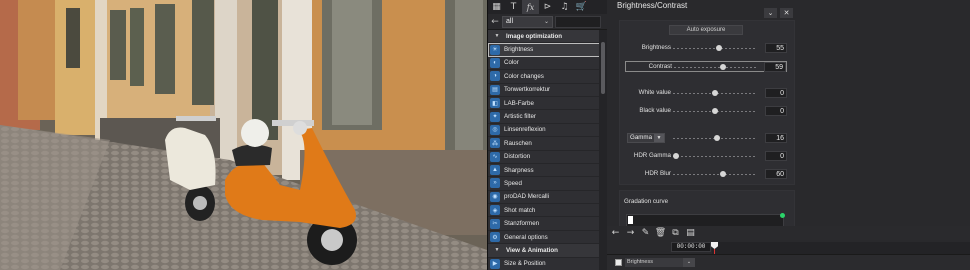 The image size is (970, 270). I want to click on transition-icon: ⊳, so click(547, 7).